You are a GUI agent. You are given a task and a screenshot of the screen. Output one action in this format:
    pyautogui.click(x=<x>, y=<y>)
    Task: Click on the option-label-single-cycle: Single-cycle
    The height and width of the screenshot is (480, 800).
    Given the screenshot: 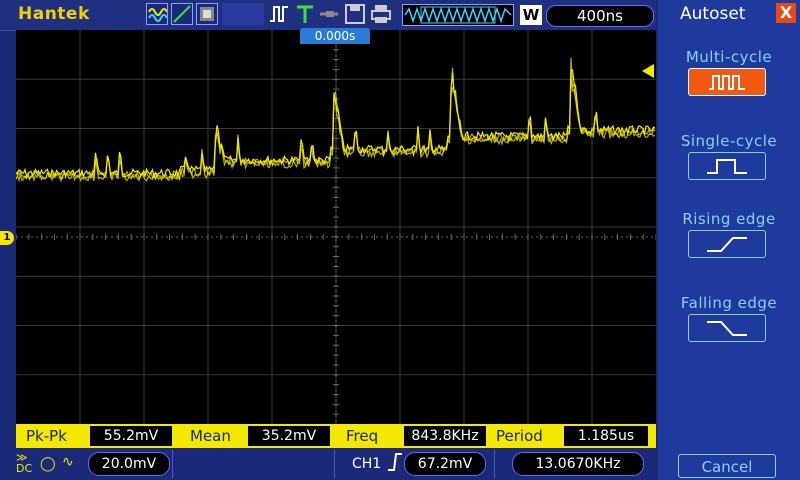 What is the action you would take?
    pyautogui.click(x=729, y=141)
    